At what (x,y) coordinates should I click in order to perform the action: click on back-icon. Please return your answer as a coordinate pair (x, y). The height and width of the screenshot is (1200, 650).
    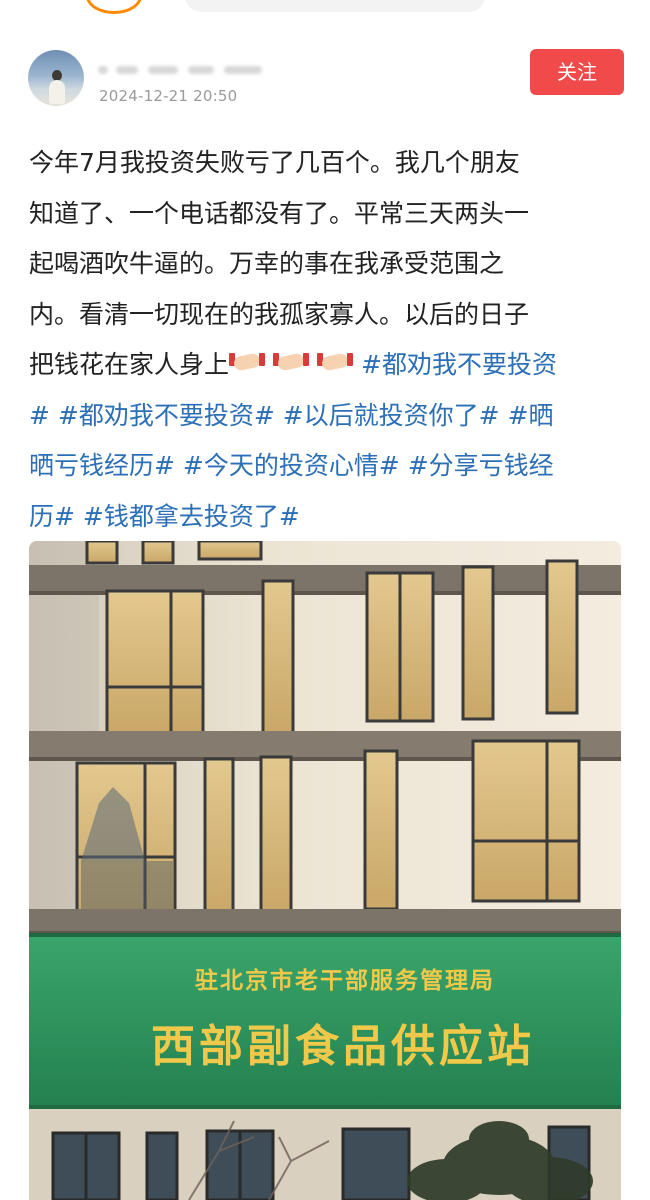
    Looking at the image, I should click on (114, 7).